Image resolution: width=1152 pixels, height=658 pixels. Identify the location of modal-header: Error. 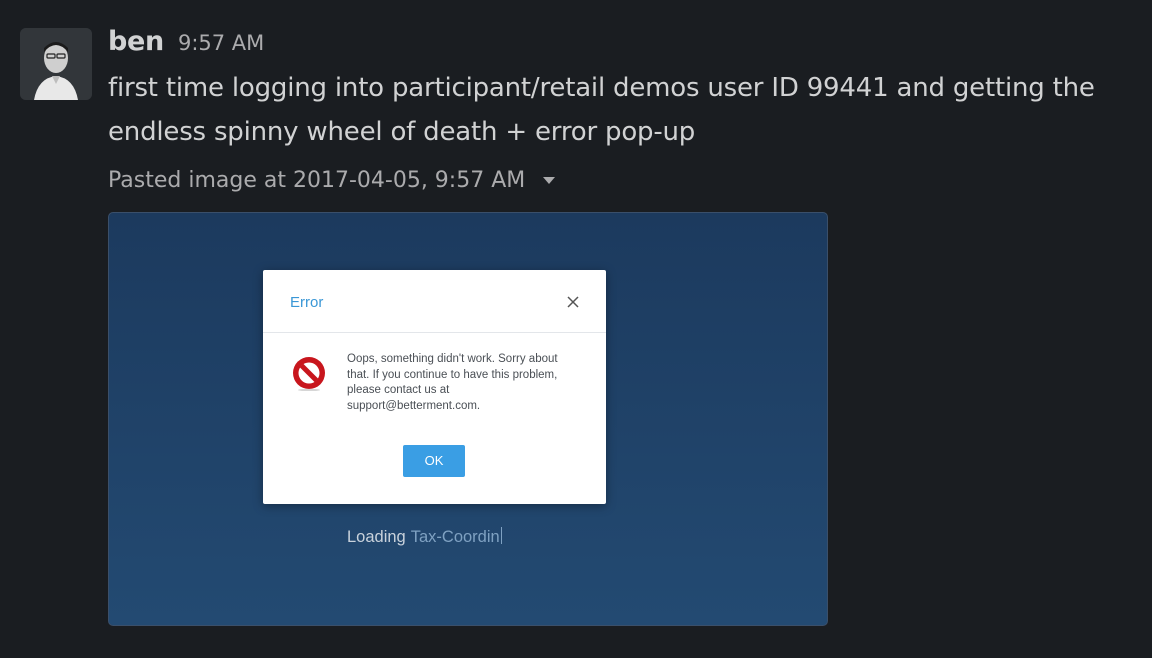
(434, 301).